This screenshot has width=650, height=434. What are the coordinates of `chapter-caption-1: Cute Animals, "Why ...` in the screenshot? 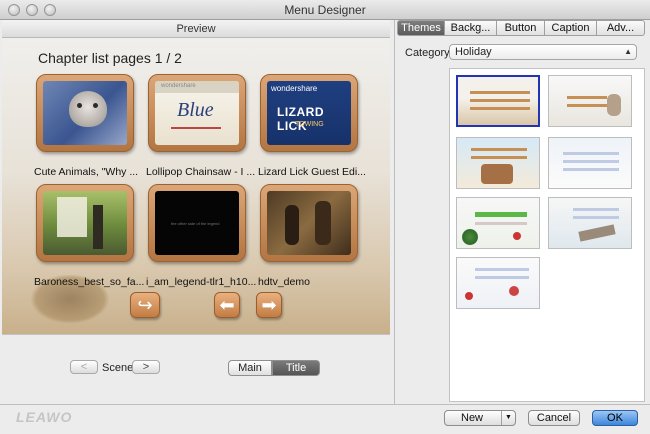 It's located at (90, 172).